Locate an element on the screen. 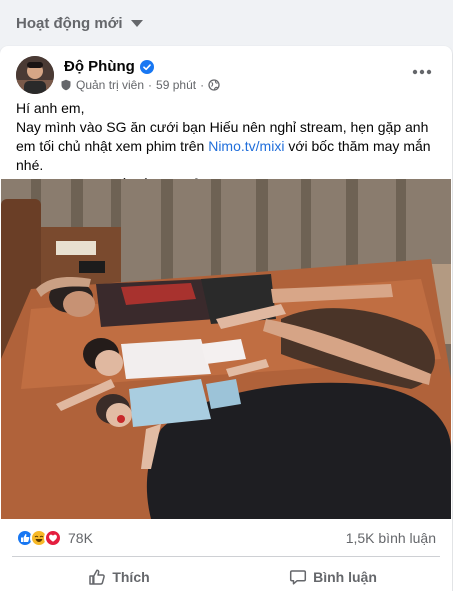 The width and height of the screenshot is (453, 591). thumbs-up-icon is located at coordinates (97, 577).